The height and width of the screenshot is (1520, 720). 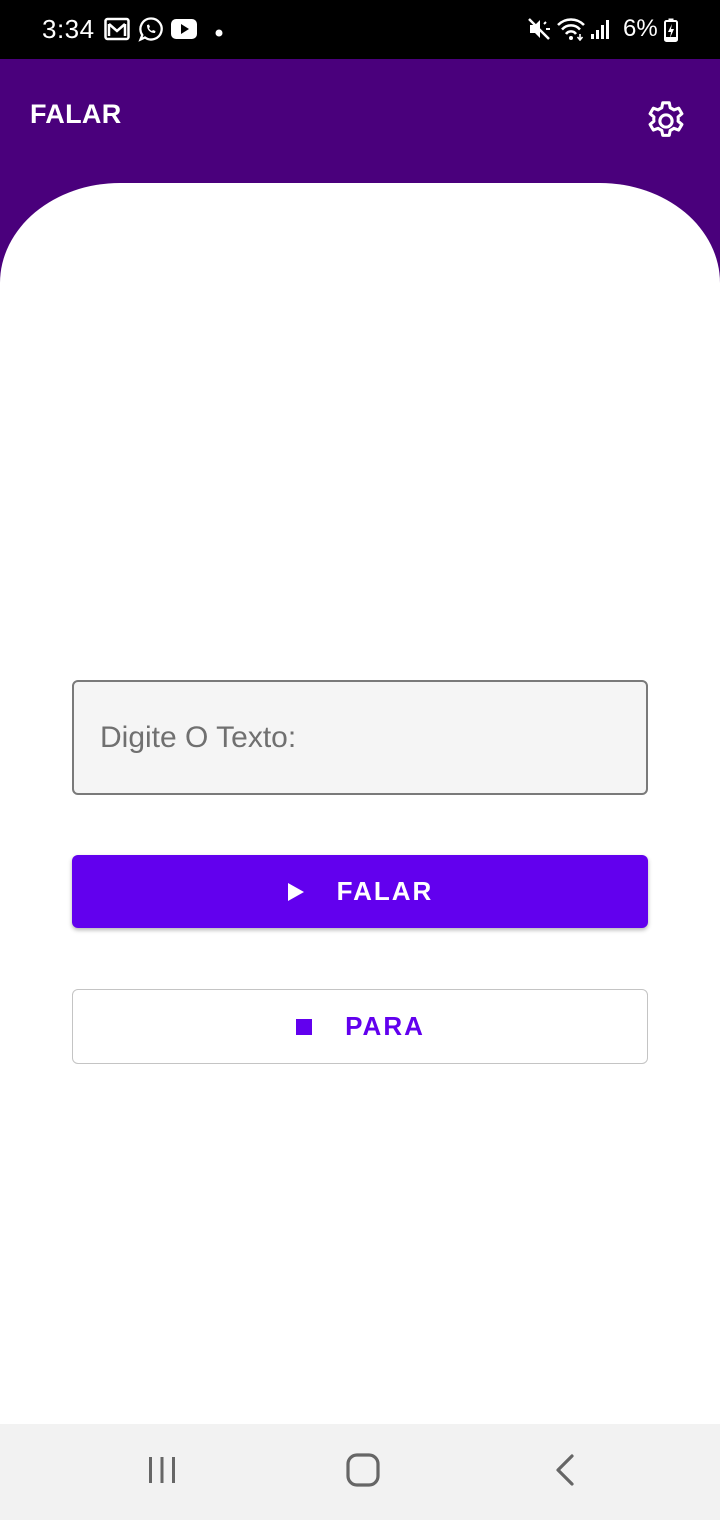 I want to click on text-input, so click(x=360, y=737).